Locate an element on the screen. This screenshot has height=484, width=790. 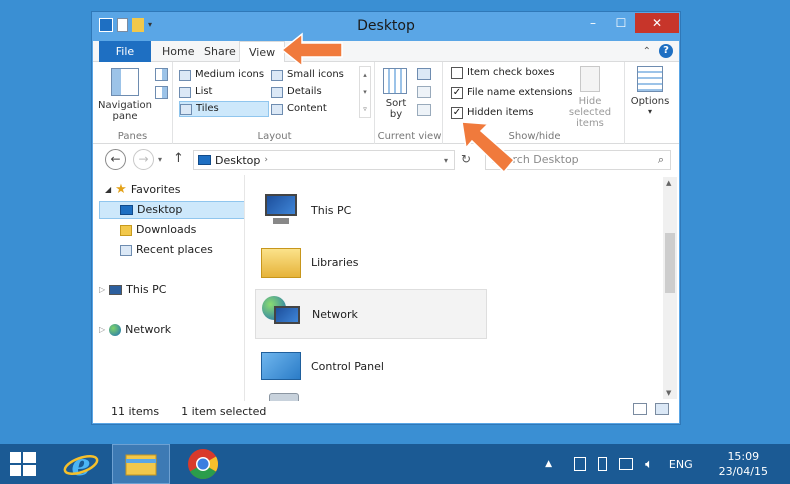
scroll-up-icon: ▲ is located at coordinates (668, 183).